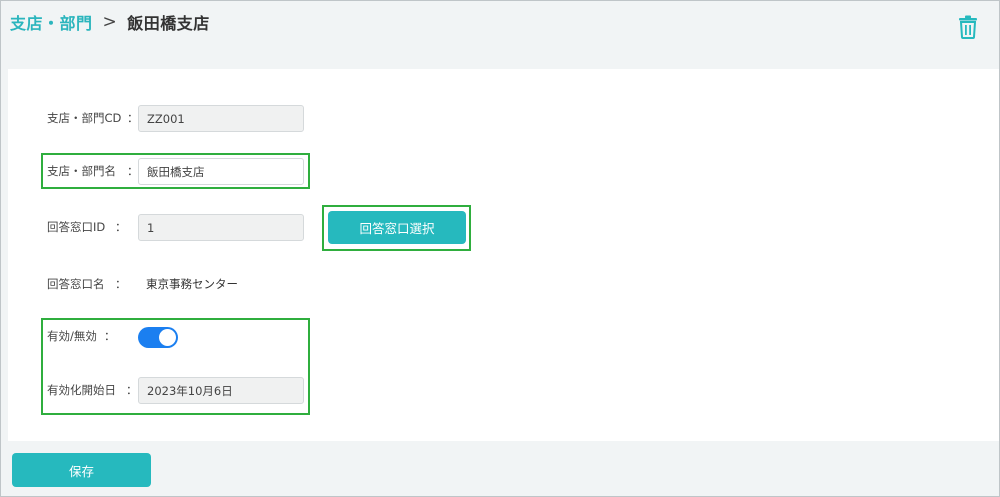 This screenshot has height=497, width=1000. Describe the element at coordinates (132, 390) in the screenshot. I see `start-date-colon: ：` at that location.